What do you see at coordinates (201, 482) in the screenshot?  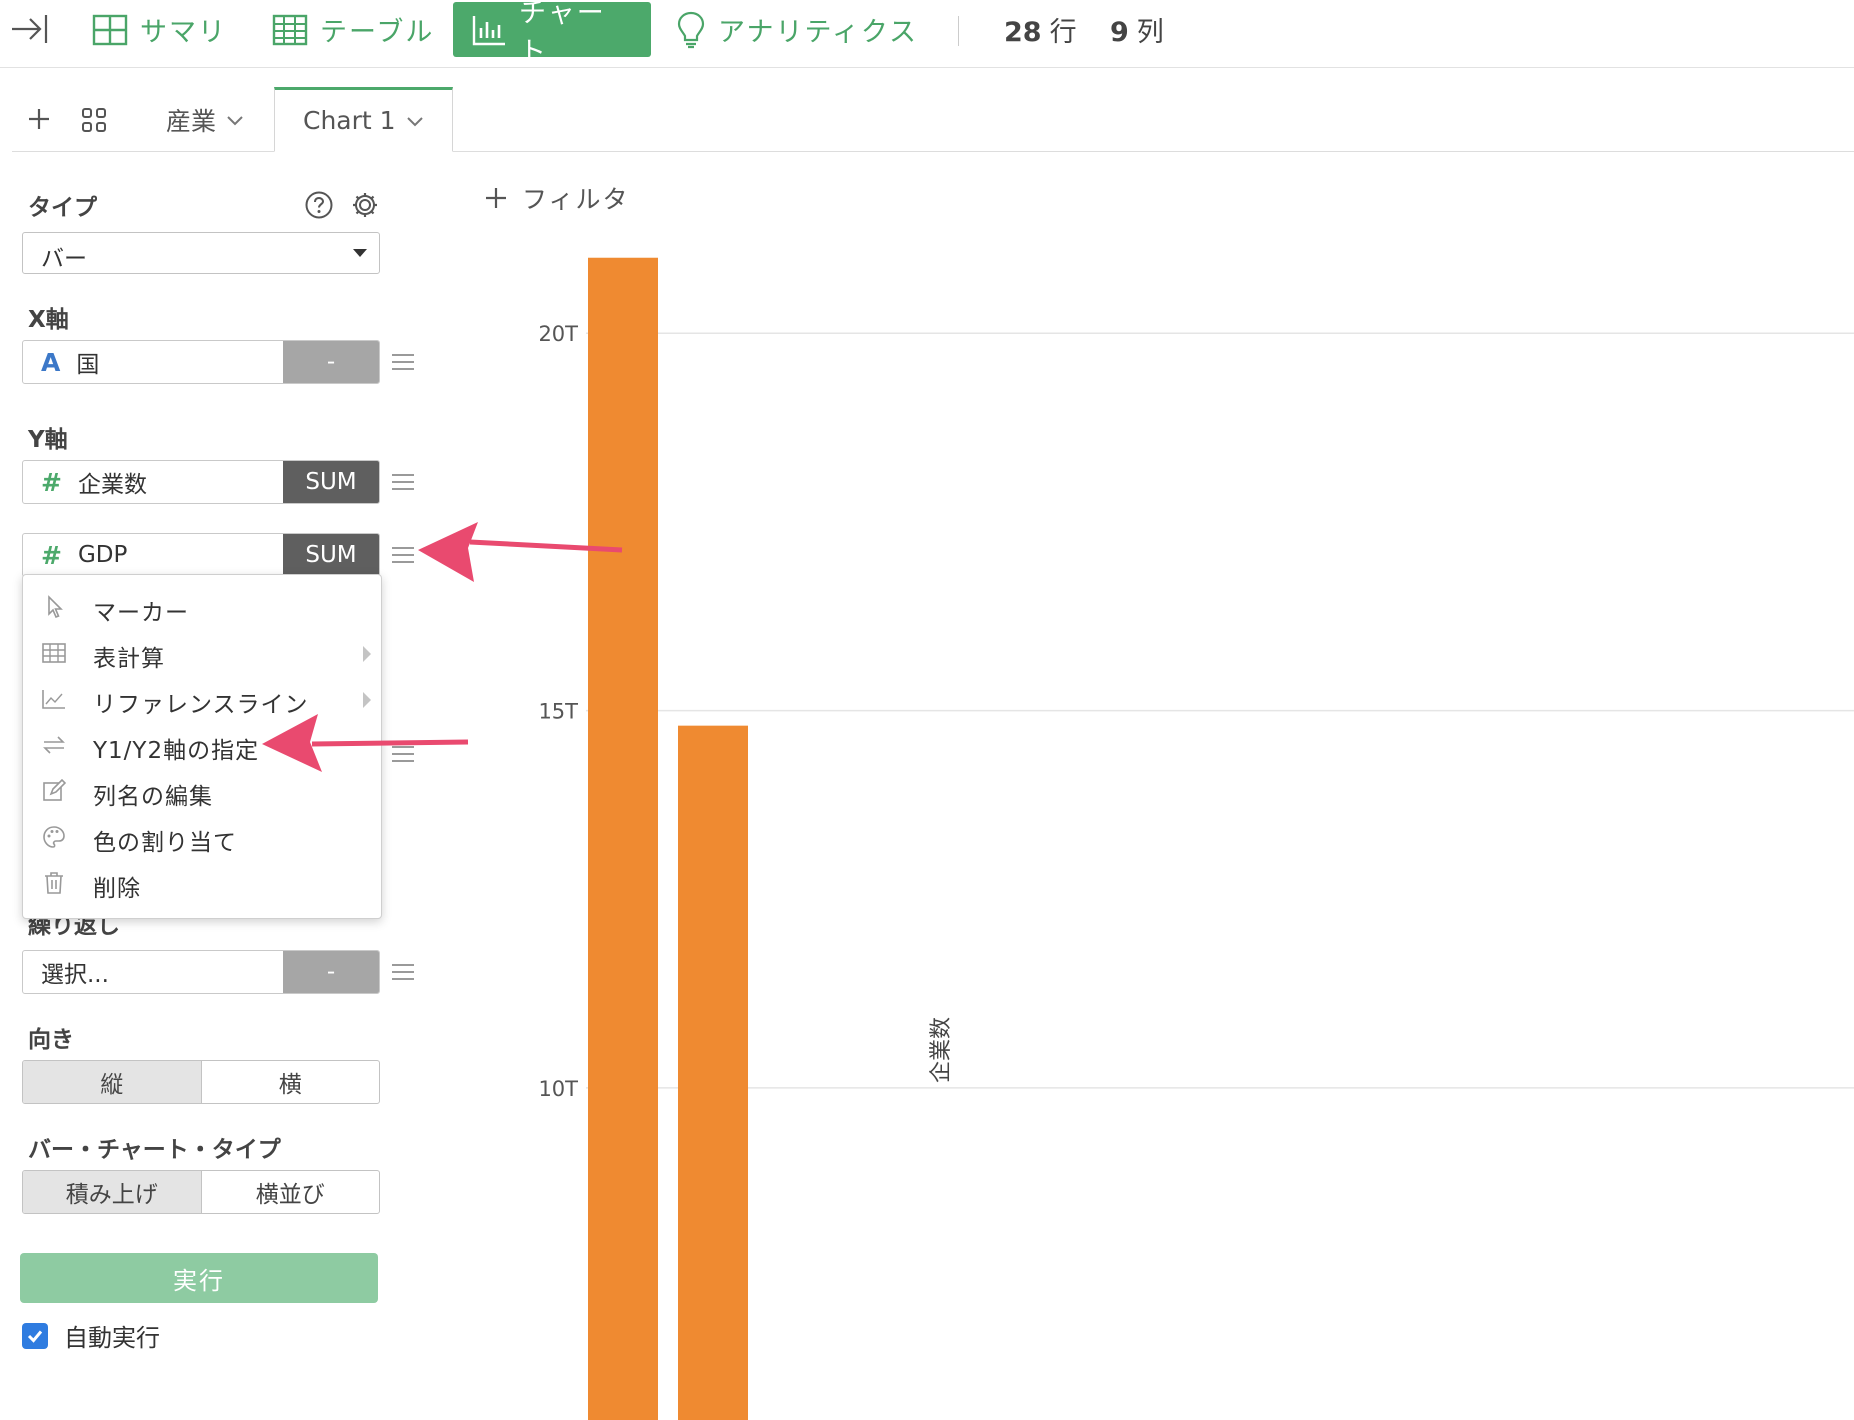 I see `y-axis-field-companies: # 企業数 SUM` at bounding box center [201, 482].